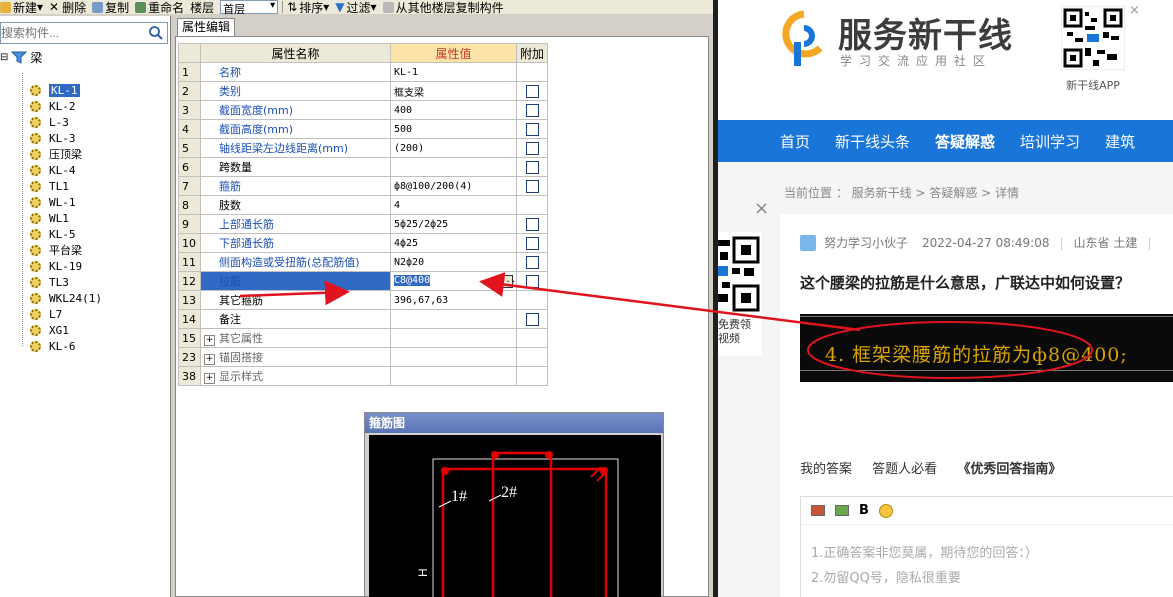 This screenshot has width=1173, height=597. What do you see at coordinates (363, 357) in the screenshot?
I see `property-row: 23 + 锚固搭接` at bounding box center [363, 357].